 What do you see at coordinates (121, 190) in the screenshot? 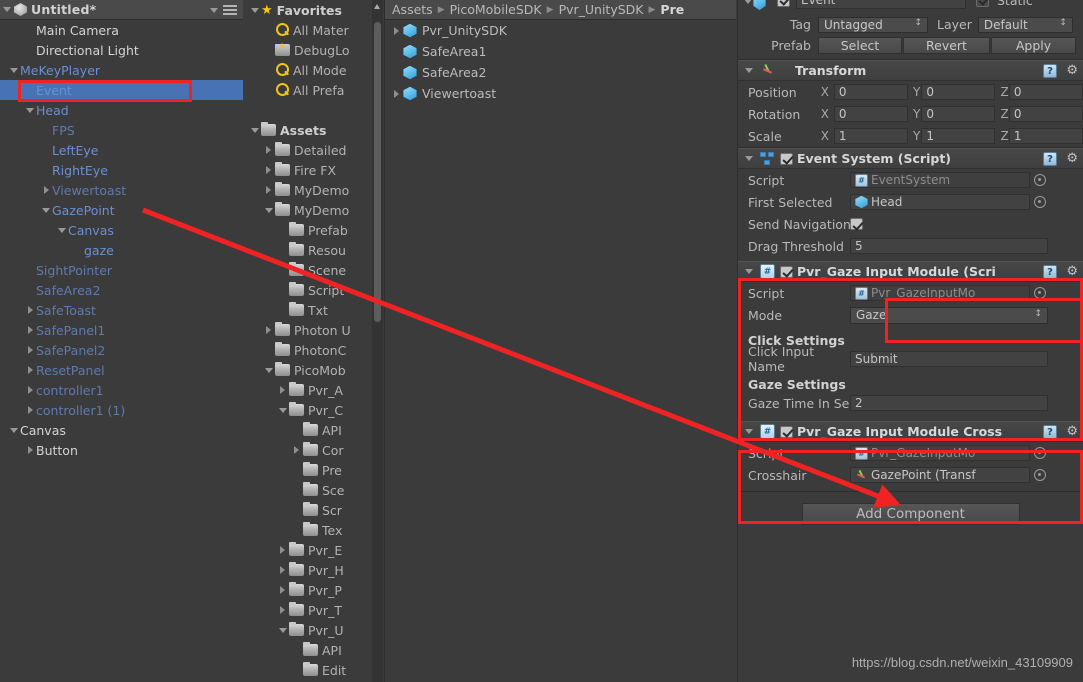
I see `hierarchy-item-viewertoast: Viewertoast` at bounding box center [121, 190].